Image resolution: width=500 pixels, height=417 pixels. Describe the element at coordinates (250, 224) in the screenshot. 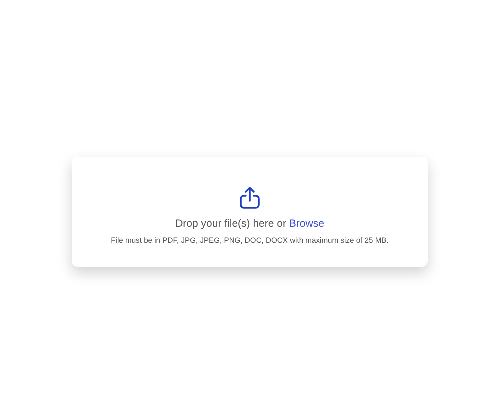

I see `drop-instruction: Drop your file(s) here or Browse` at that location.